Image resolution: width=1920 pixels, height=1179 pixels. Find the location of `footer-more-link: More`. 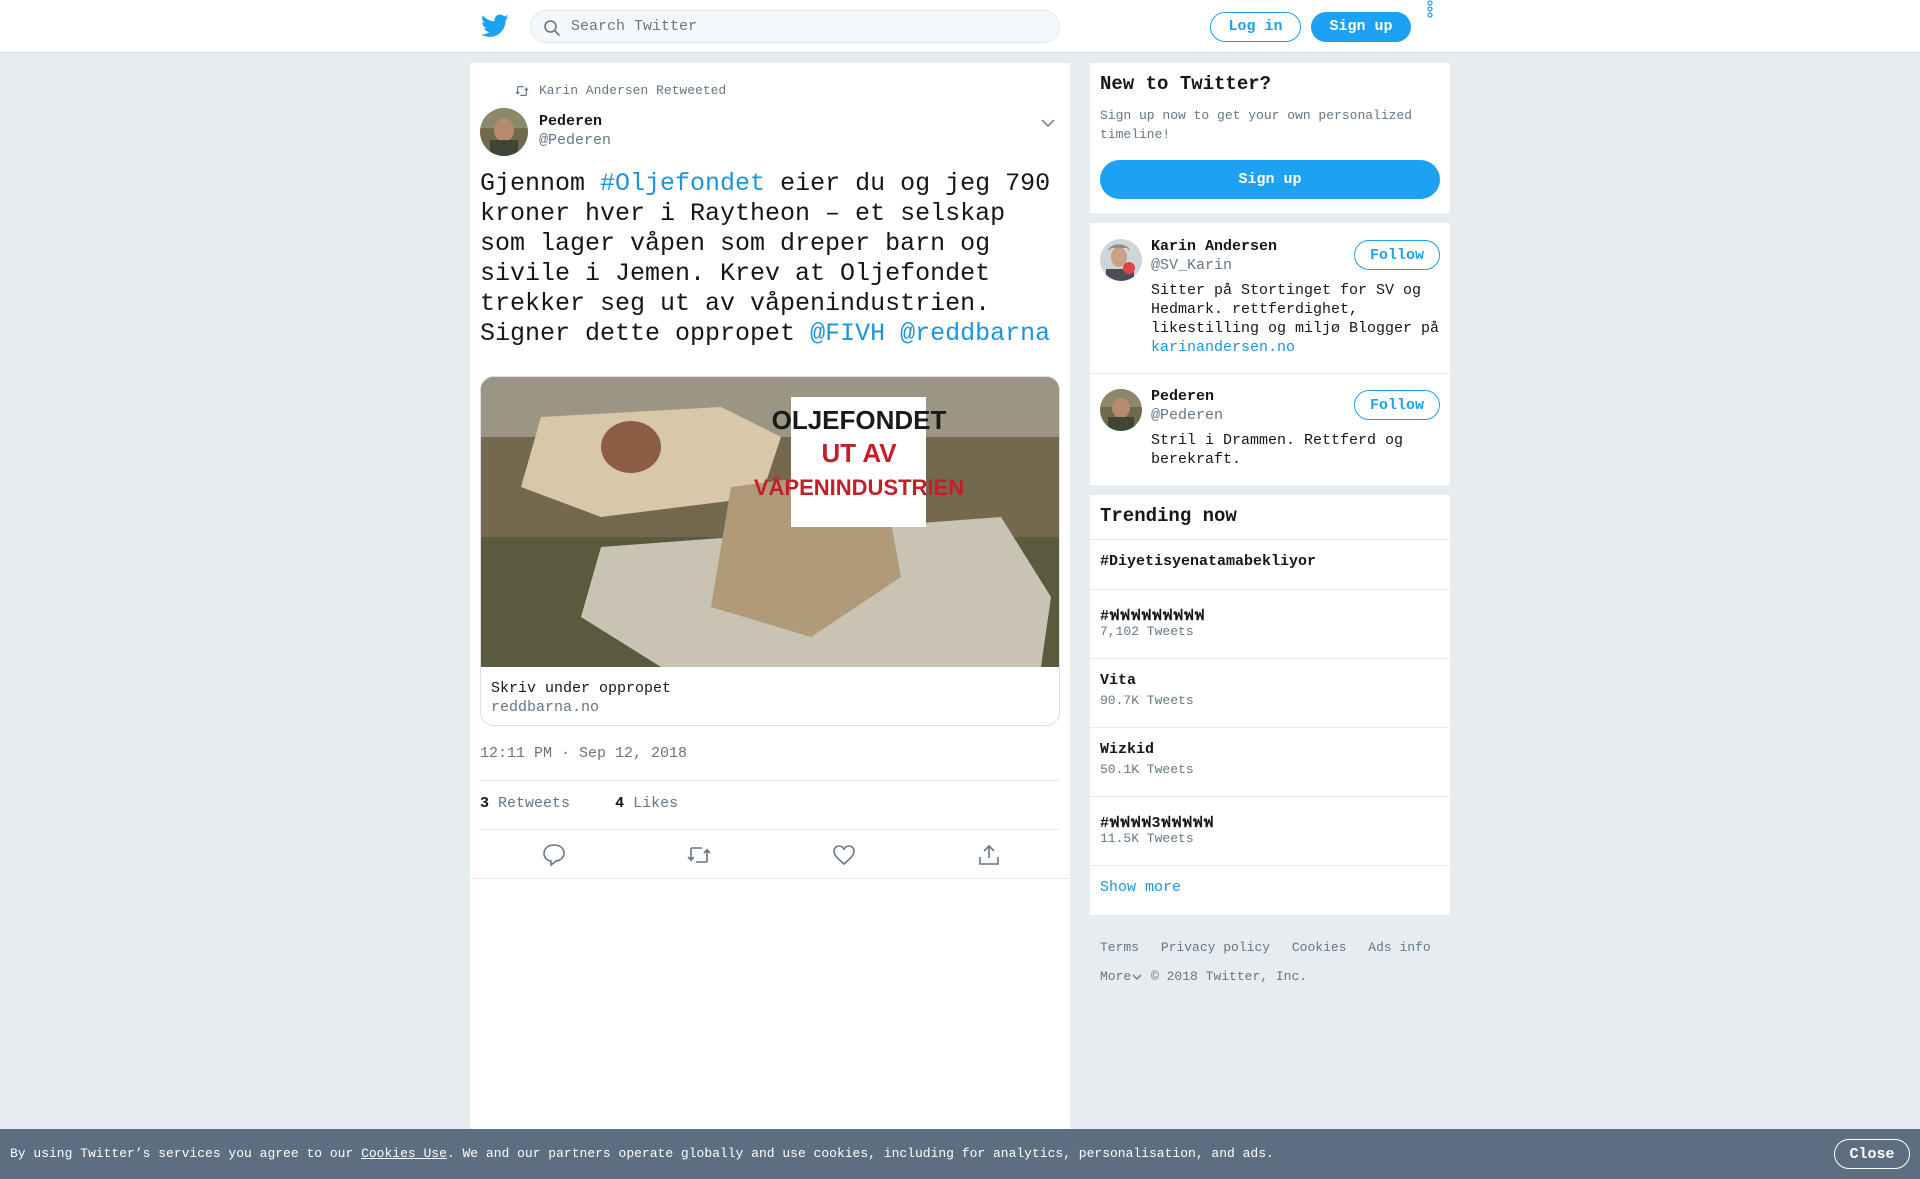

footer-more-link: More is located at coordinates (1115, 976).